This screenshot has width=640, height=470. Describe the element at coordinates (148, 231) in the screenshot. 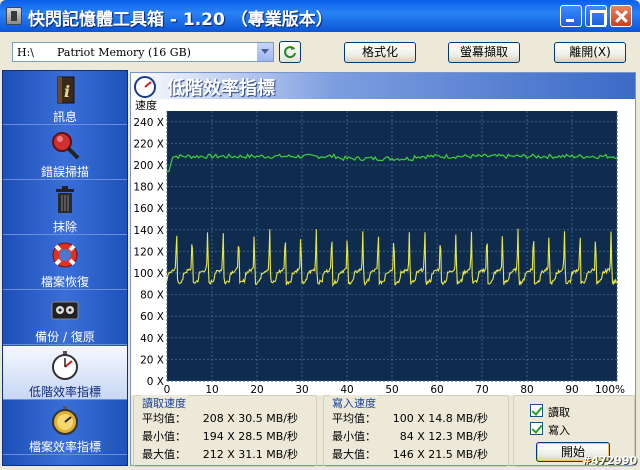

I see `y-tick-label: 140 X` at that location.